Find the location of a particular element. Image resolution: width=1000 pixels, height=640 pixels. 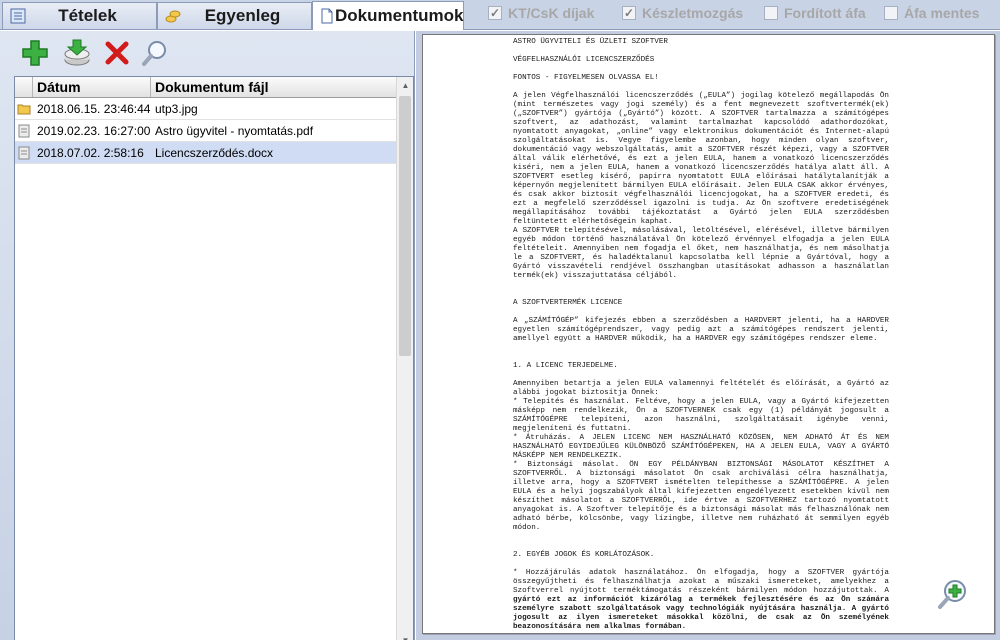

delete-icon is located at coordinates (117, 53).